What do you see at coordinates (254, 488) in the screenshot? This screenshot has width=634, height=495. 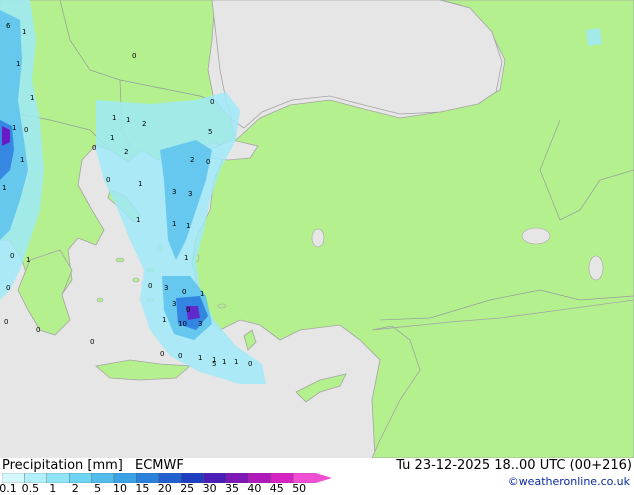 I see `legend-tick-label: 40` at bounding box center [254, 488].